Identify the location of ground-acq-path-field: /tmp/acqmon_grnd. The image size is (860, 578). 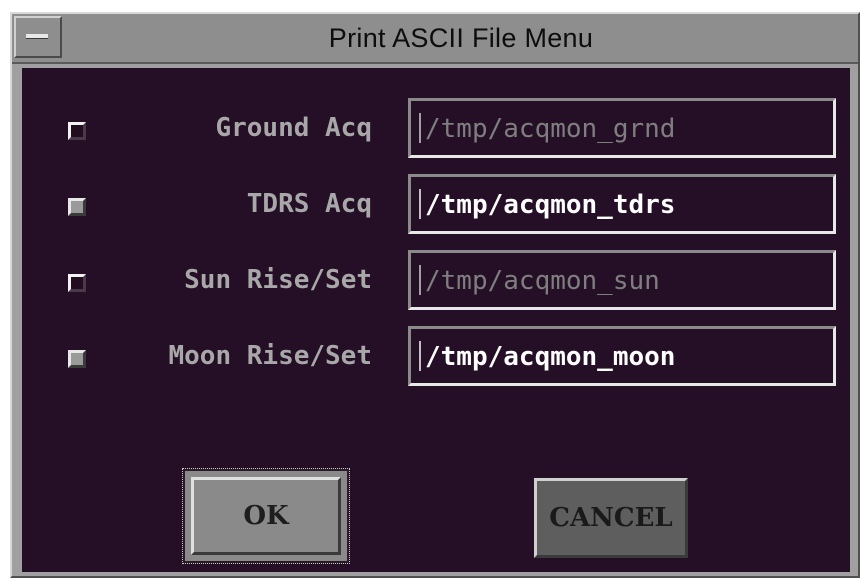
(622, 128).